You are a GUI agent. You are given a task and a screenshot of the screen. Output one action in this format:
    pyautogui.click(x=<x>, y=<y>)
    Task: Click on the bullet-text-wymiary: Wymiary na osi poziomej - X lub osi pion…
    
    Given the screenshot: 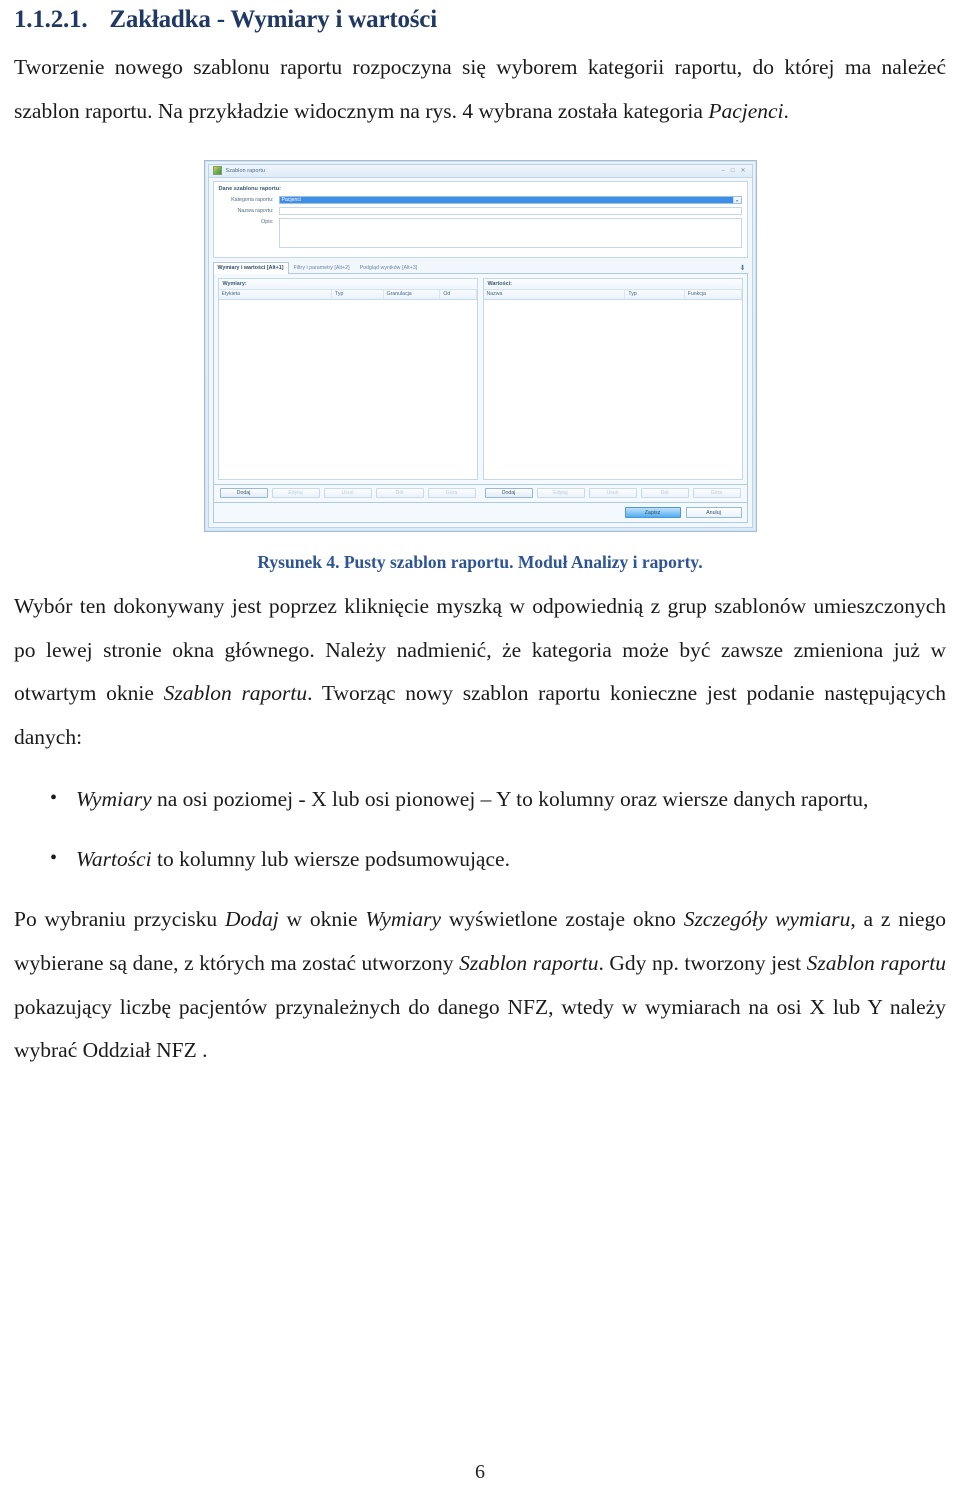 What is the action you would take?
    pyautogui.click(x=511, y=800)
    